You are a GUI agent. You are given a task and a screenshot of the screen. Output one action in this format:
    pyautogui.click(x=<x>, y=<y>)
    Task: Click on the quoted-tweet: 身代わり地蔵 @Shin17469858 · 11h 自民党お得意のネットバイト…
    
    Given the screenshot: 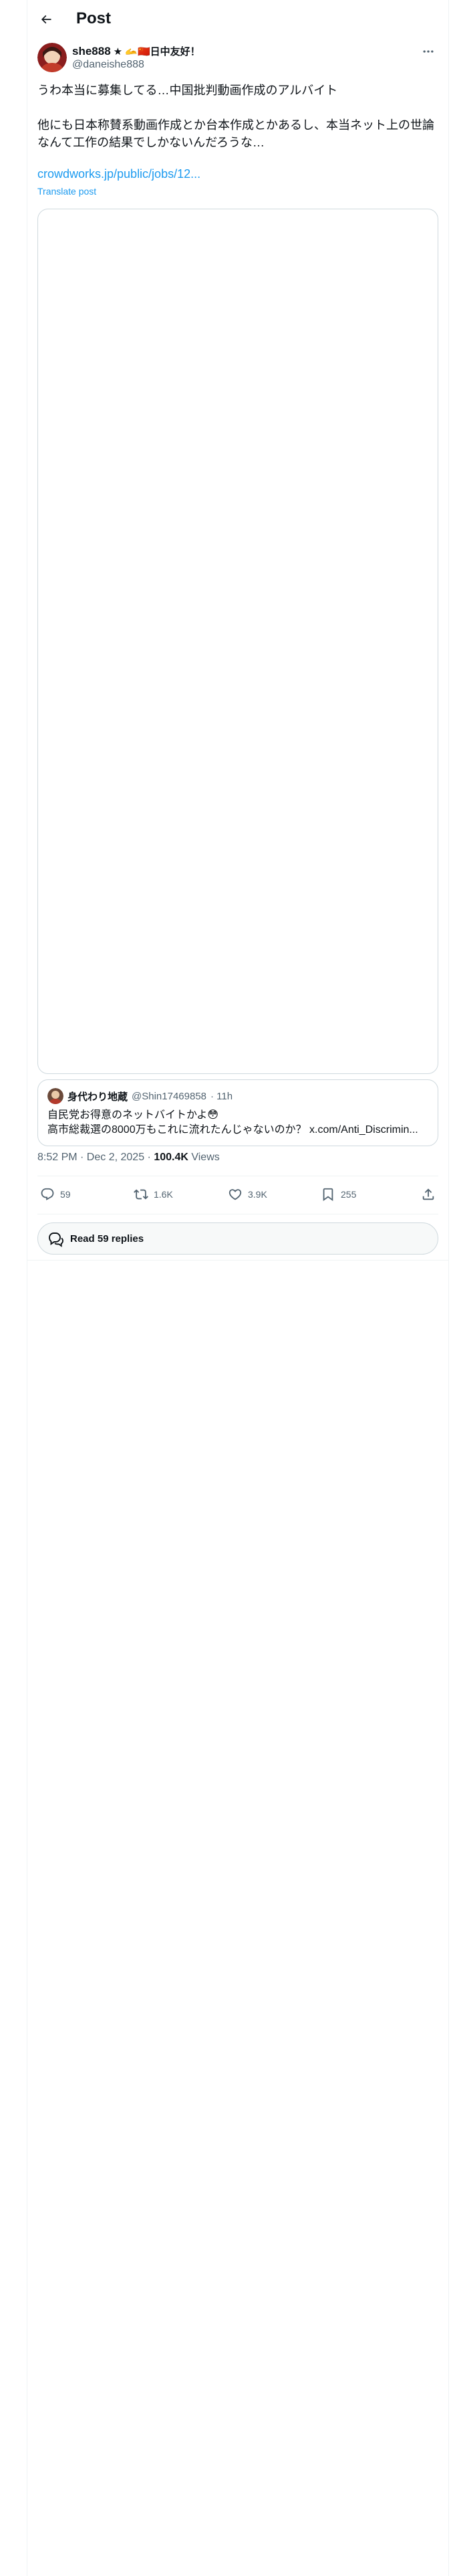 What is the action you would take?
    pyautogui.click(x=237, y=1112)
    